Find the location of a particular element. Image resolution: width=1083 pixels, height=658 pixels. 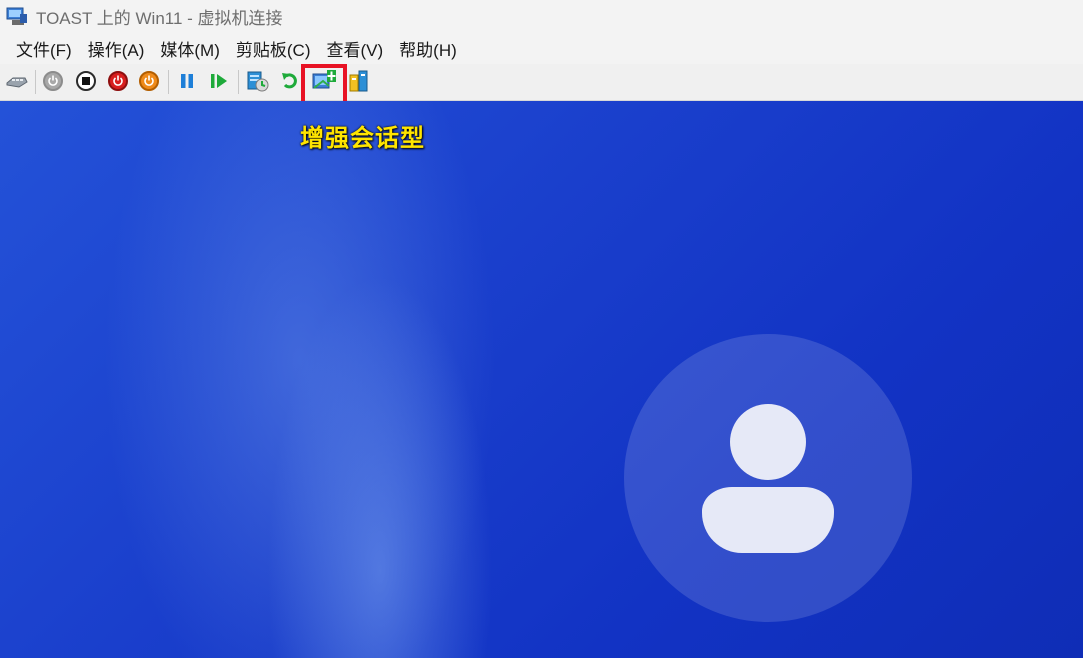

toolbar is located at coordinates (541, 82).